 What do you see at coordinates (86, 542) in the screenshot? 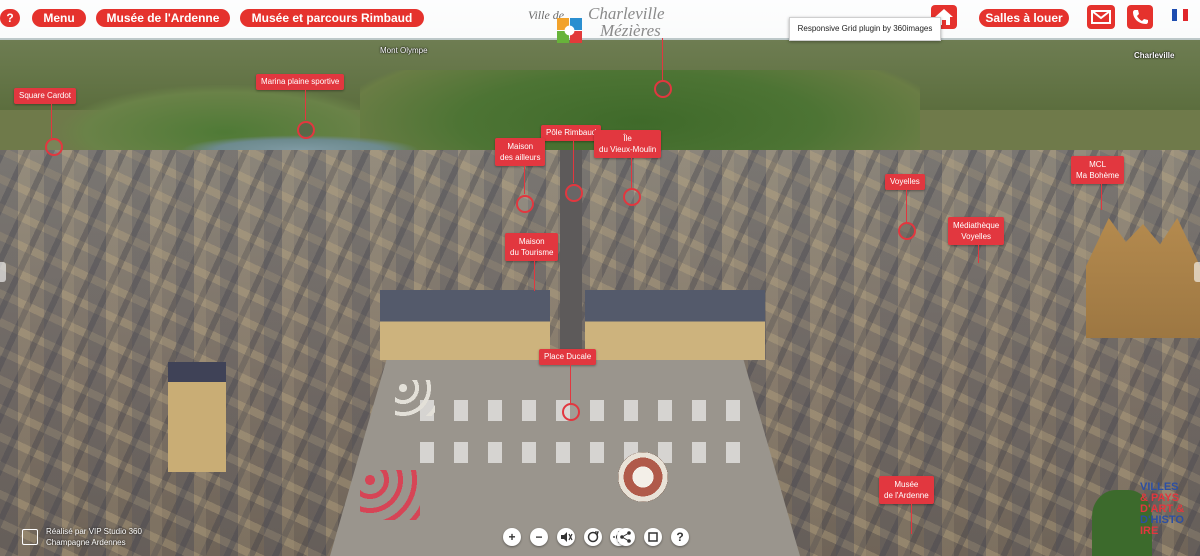
I see `credit-line2: Champagne Ardennes` at bounding box center [86, 542].